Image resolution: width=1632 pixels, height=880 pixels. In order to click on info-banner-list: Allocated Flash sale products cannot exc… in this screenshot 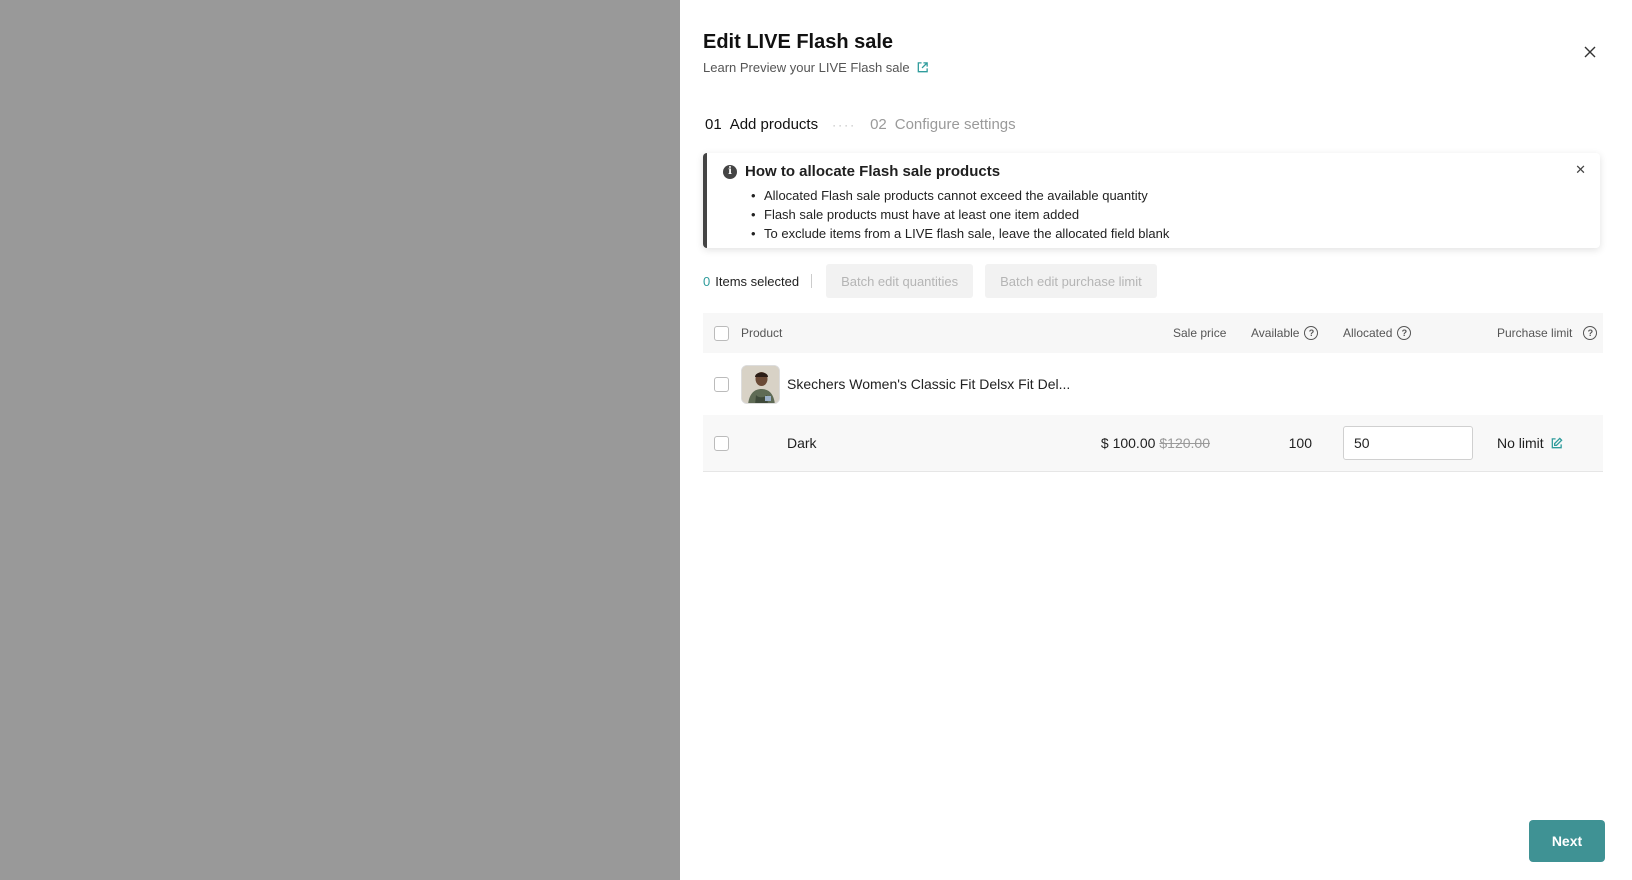, I will do `click(960, 214)`.